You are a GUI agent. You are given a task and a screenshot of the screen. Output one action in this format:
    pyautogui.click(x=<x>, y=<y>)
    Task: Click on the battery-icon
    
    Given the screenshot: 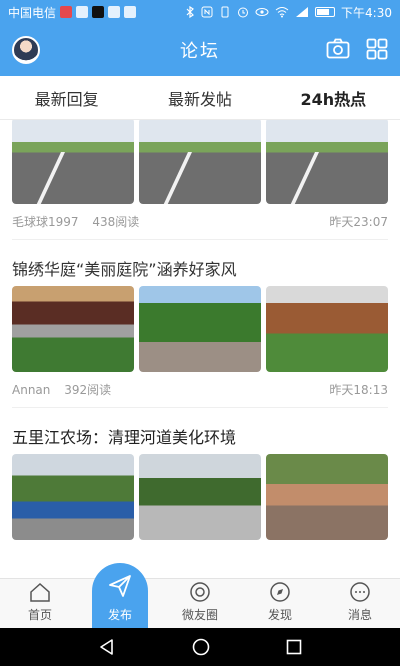 What is the action you would take?
    pyautogui.click(x=325, y=12)
    